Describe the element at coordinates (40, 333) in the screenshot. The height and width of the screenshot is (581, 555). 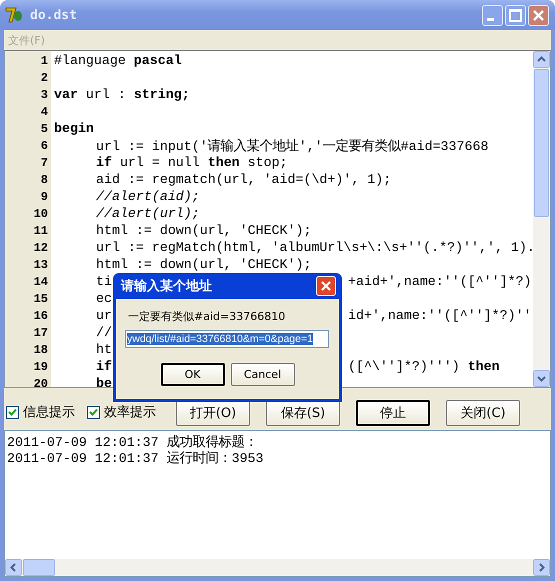
I see `line-number: 17` at that location.